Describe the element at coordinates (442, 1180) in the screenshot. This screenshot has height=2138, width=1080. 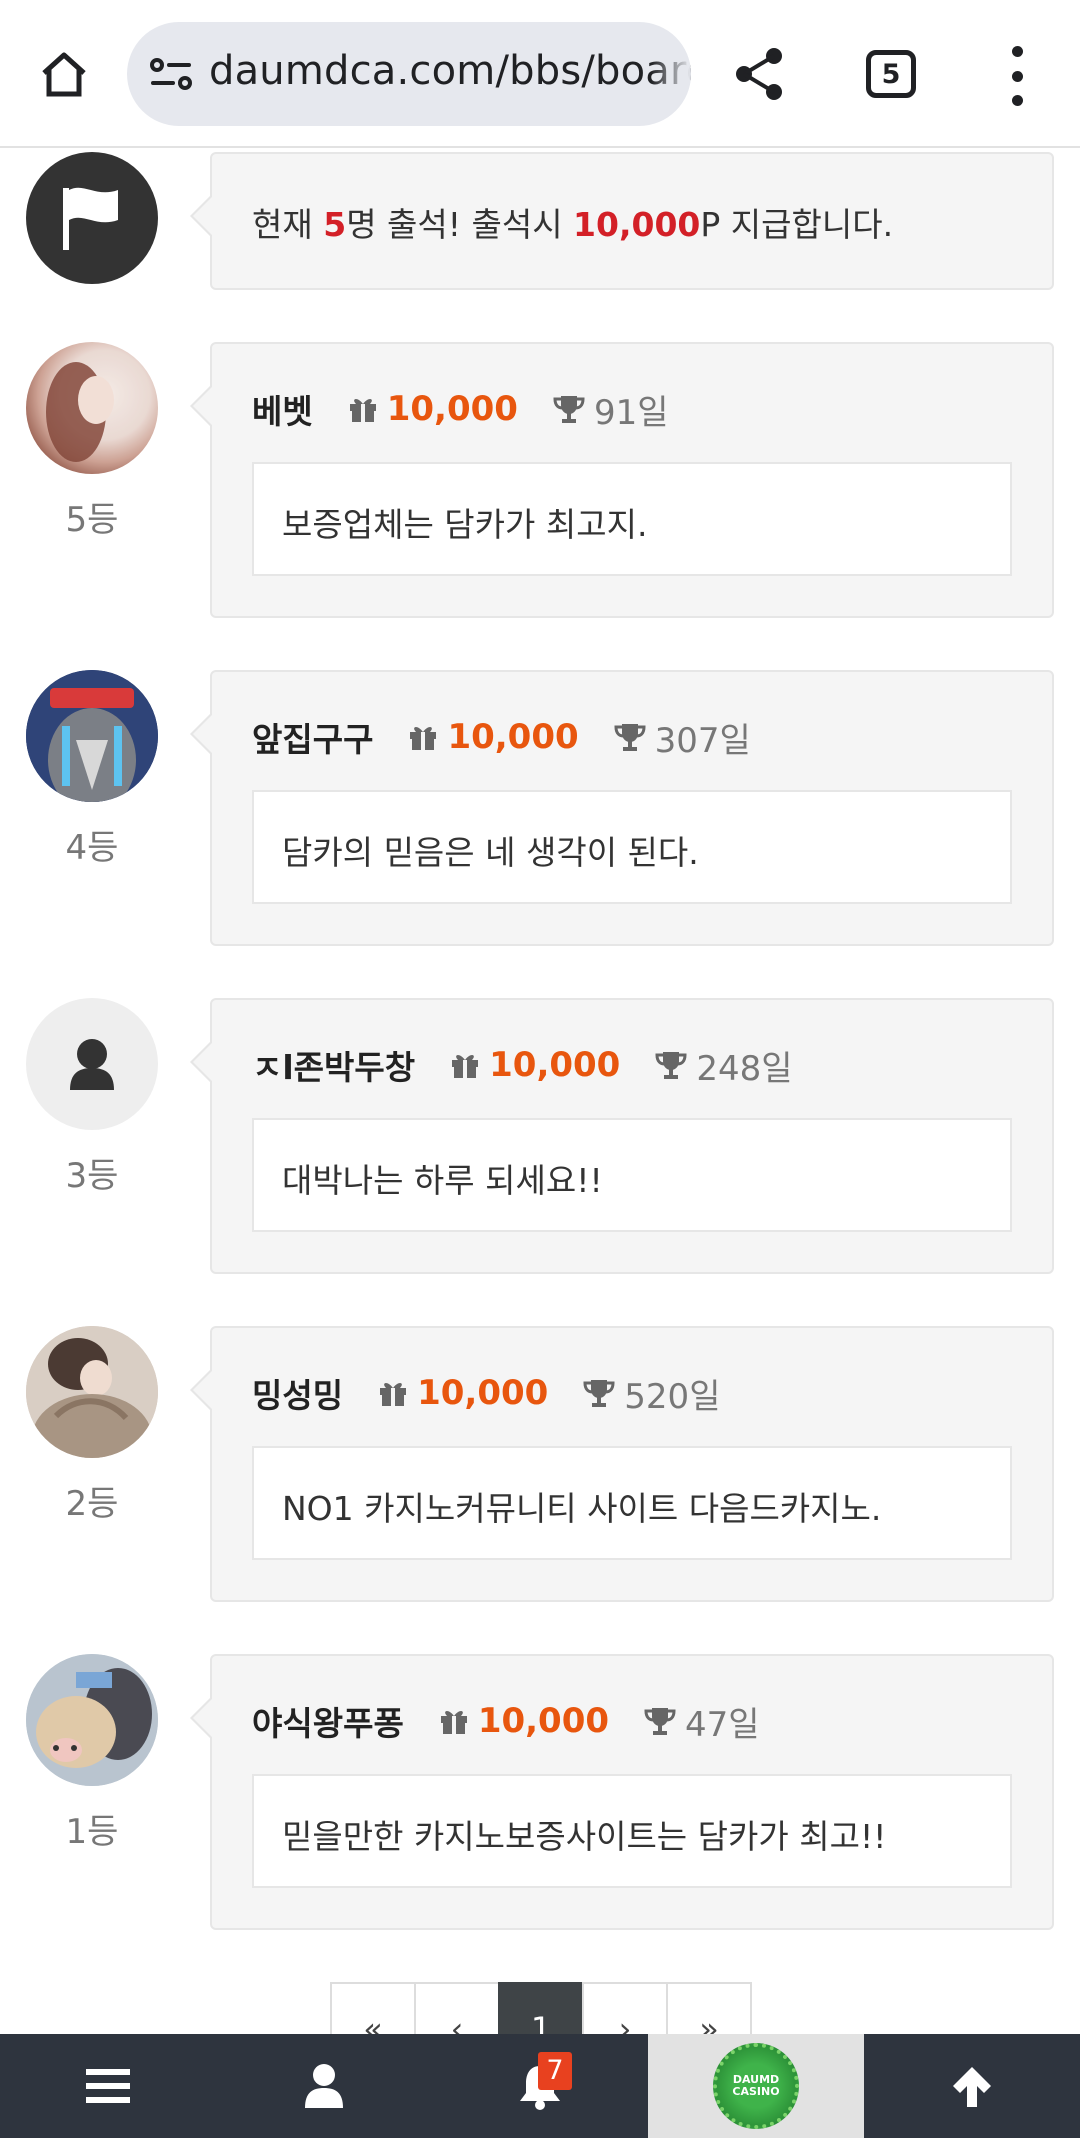
I see `comment-text: 대박나는 하루 되세요!!` at that location.